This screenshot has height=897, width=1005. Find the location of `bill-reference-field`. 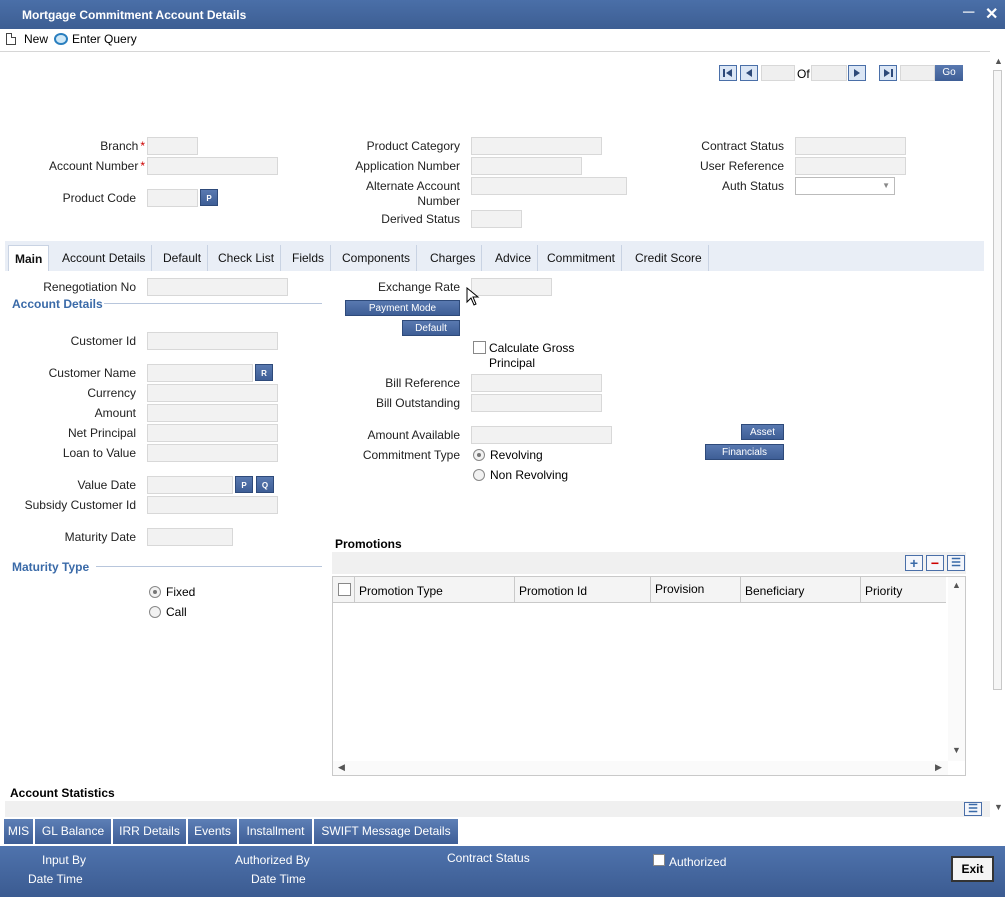

bill-reference-field is located at coordinates (536, 383).